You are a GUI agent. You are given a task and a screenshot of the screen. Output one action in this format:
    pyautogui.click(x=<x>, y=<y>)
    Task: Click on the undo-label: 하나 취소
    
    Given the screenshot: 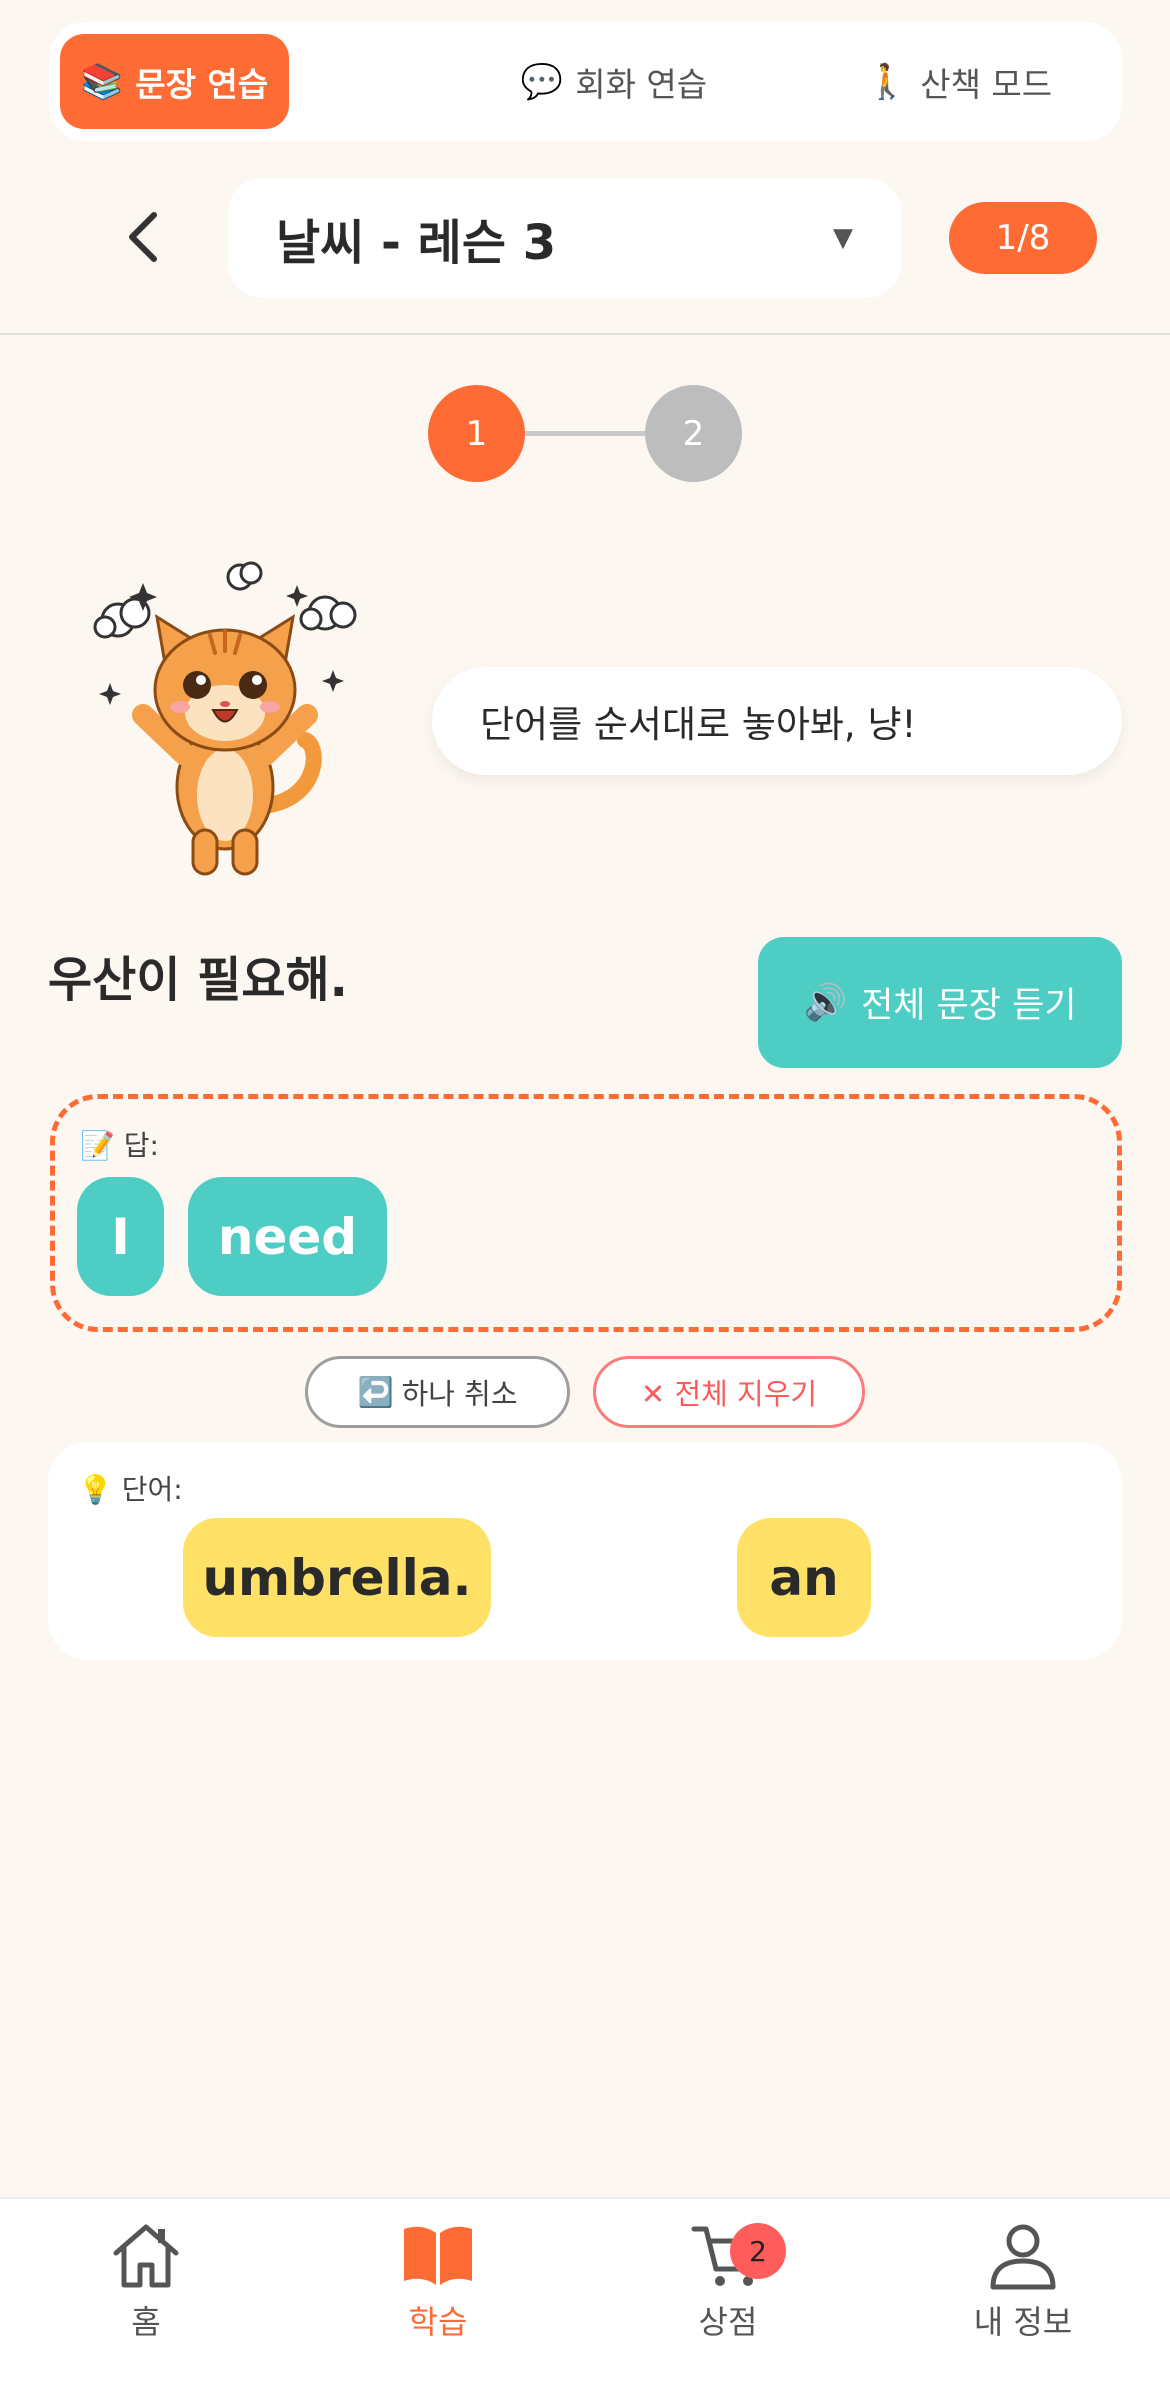 What is the action you would take?
    pyautogui.click(x=459, y=1394)
    